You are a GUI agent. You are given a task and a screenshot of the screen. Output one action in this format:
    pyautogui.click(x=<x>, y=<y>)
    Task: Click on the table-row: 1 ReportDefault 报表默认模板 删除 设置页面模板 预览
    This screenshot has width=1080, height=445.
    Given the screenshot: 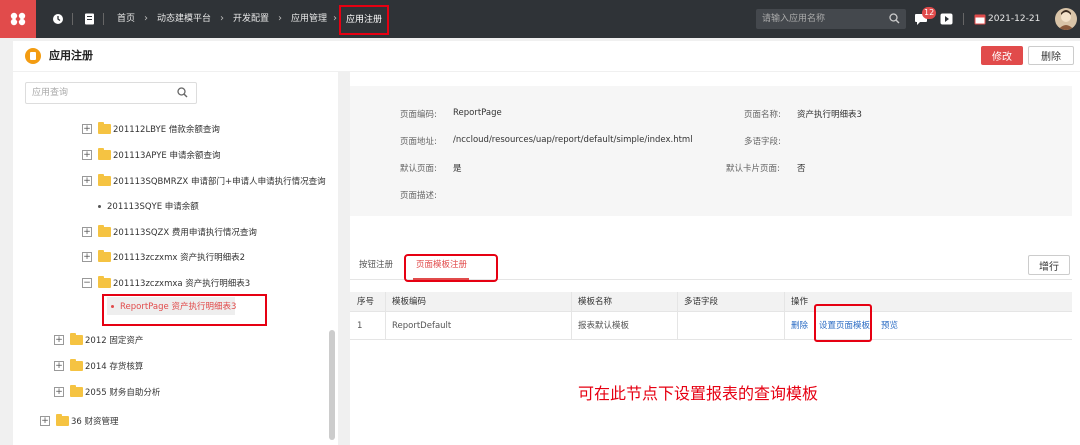 What is the action you would take?
    pyautogui.click(x=711, y=326)
    